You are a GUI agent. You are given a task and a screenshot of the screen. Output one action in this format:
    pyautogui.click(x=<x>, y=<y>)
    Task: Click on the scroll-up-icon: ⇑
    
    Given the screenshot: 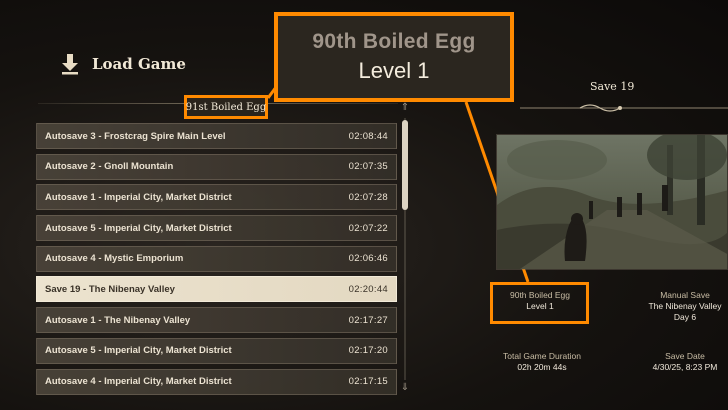 What is the action you would take?
    pyautogui.click(x=405, y=109)
    